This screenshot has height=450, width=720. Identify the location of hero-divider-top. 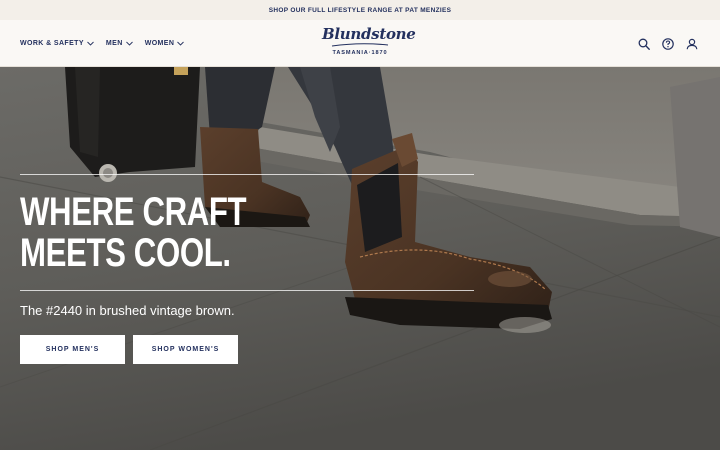
(247, 174).